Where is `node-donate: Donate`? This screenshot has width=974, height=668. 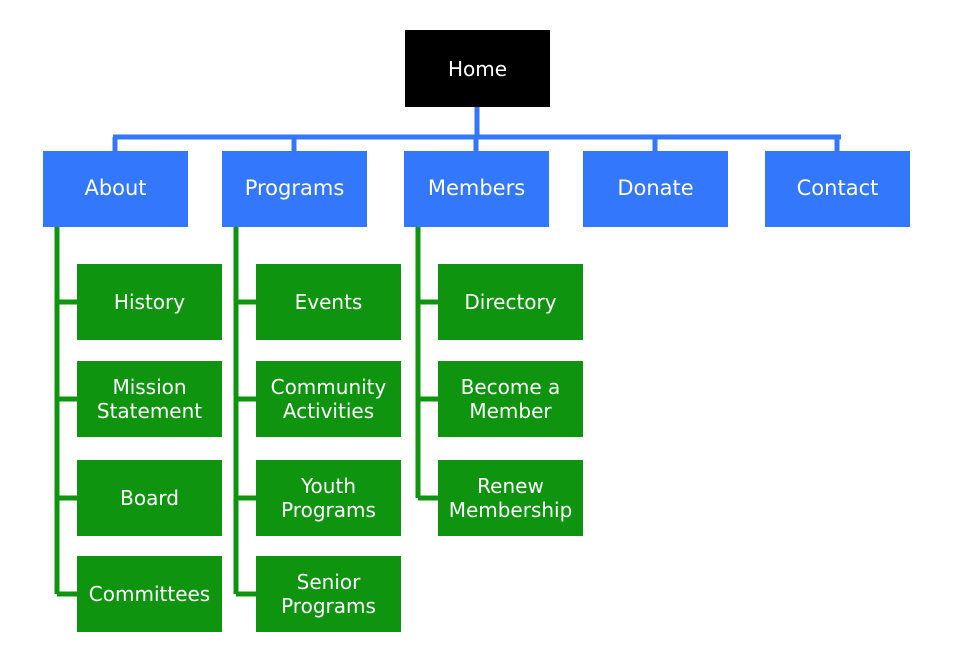
node-donate: Donate is located at coordinates (655, 189).